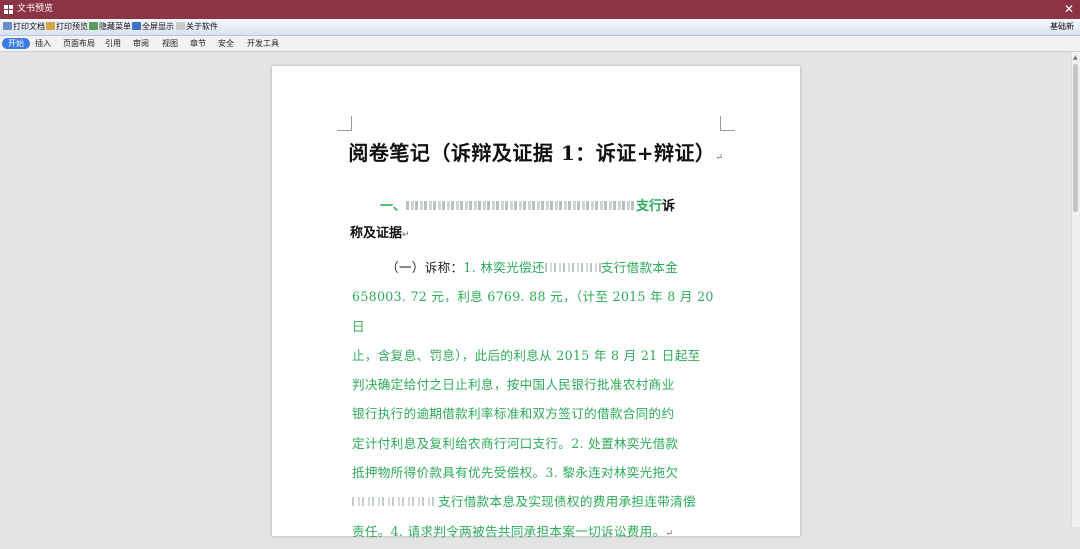 This screenshot has height=549, width=1080. What do you see at coordinates (513, 414) in the screenshot?
I see `claim-line: 银行执行的逾期借款利率标准和双方签订的借款合同的约` at bounding box center [513, 414].